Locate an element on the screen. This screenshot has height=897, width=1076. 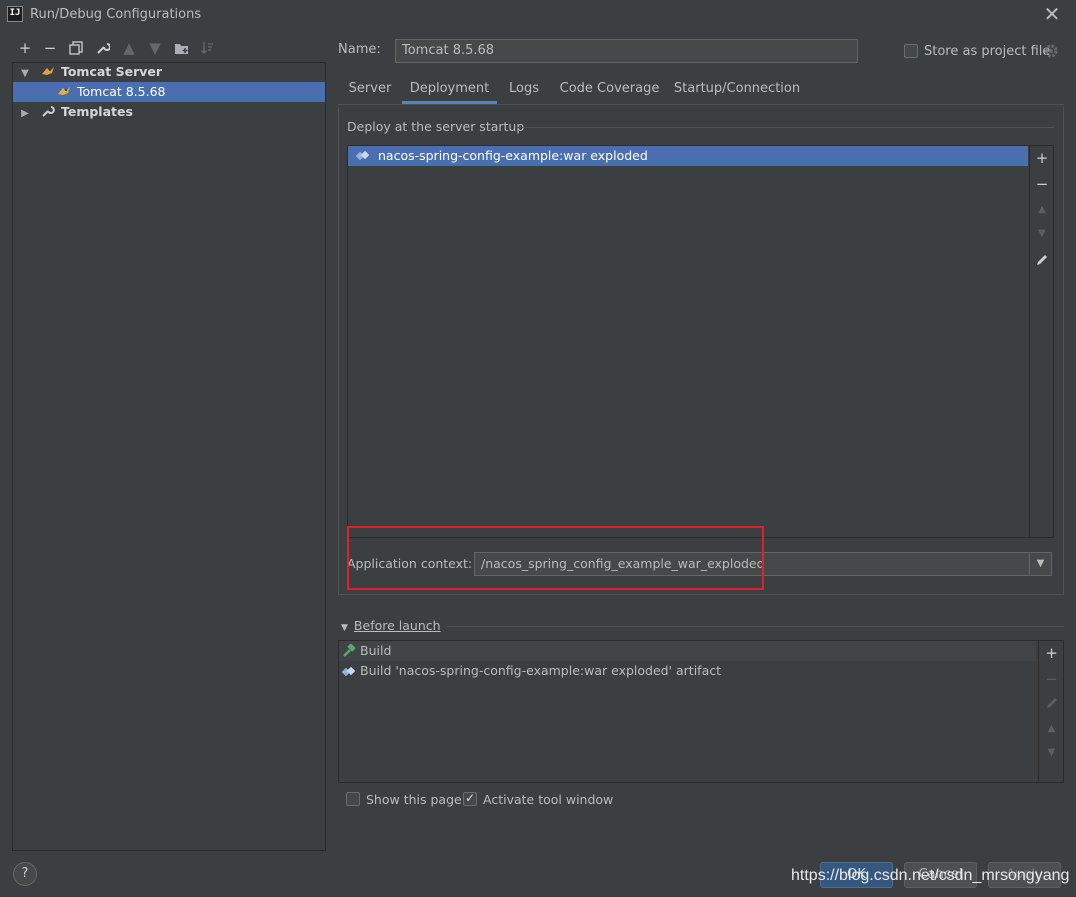
artifact-name: nacos-spring-config-example:war exploded is located at coordinates (512, 155).